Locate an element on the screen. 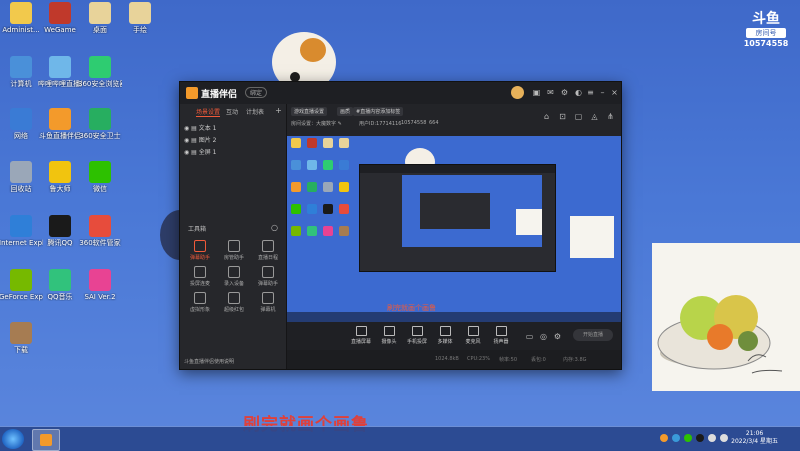  start-button is located at coordinates (13, 439).